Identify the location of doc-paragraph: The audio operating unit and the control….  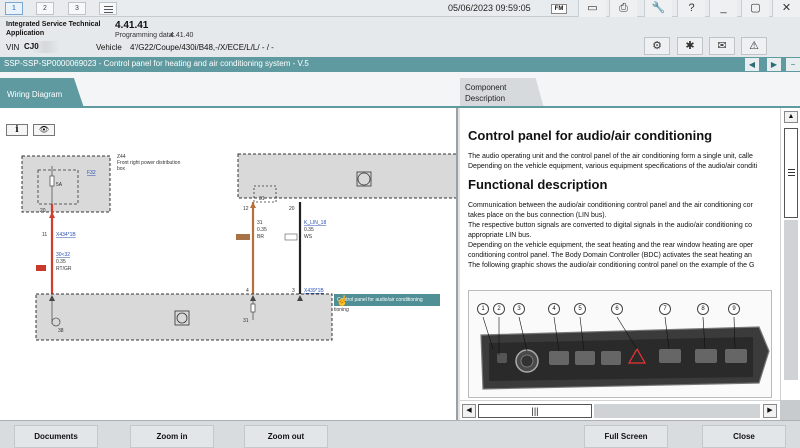
(610, 156).